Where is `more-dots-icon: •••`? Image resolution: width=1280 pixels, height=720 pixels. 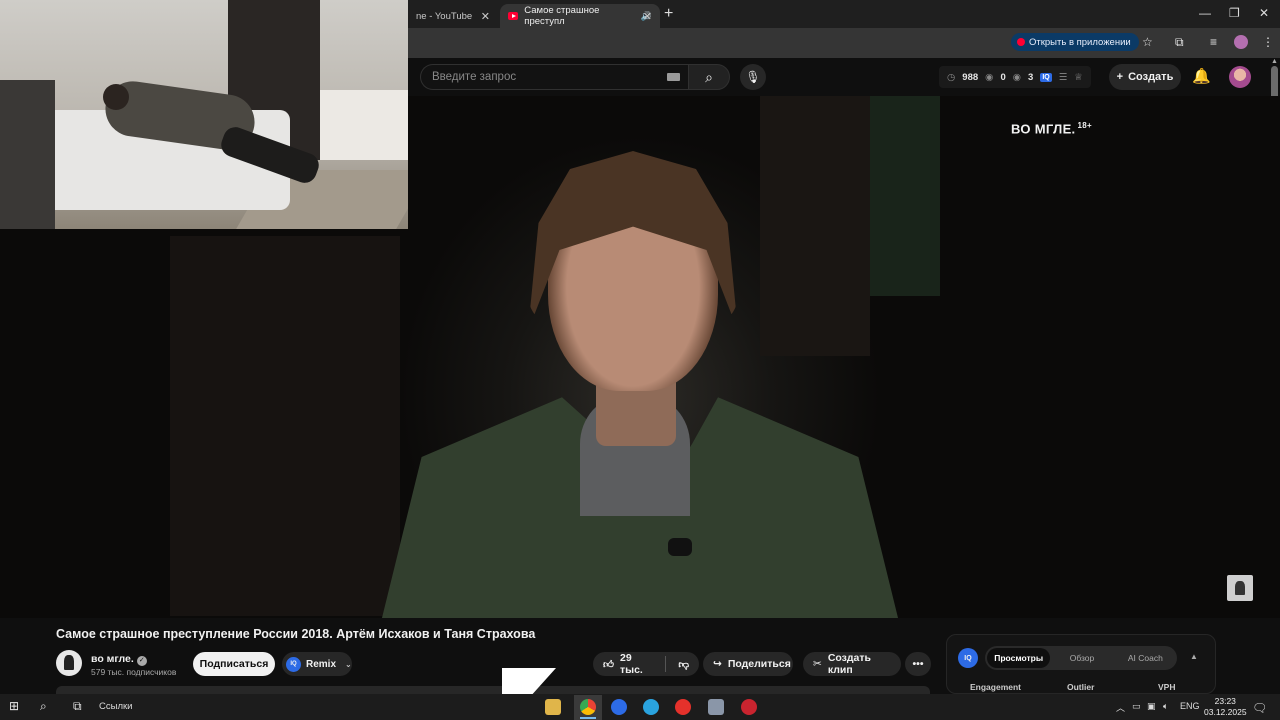
more-dots-icon: ••• is located at coordinates (918, 664).